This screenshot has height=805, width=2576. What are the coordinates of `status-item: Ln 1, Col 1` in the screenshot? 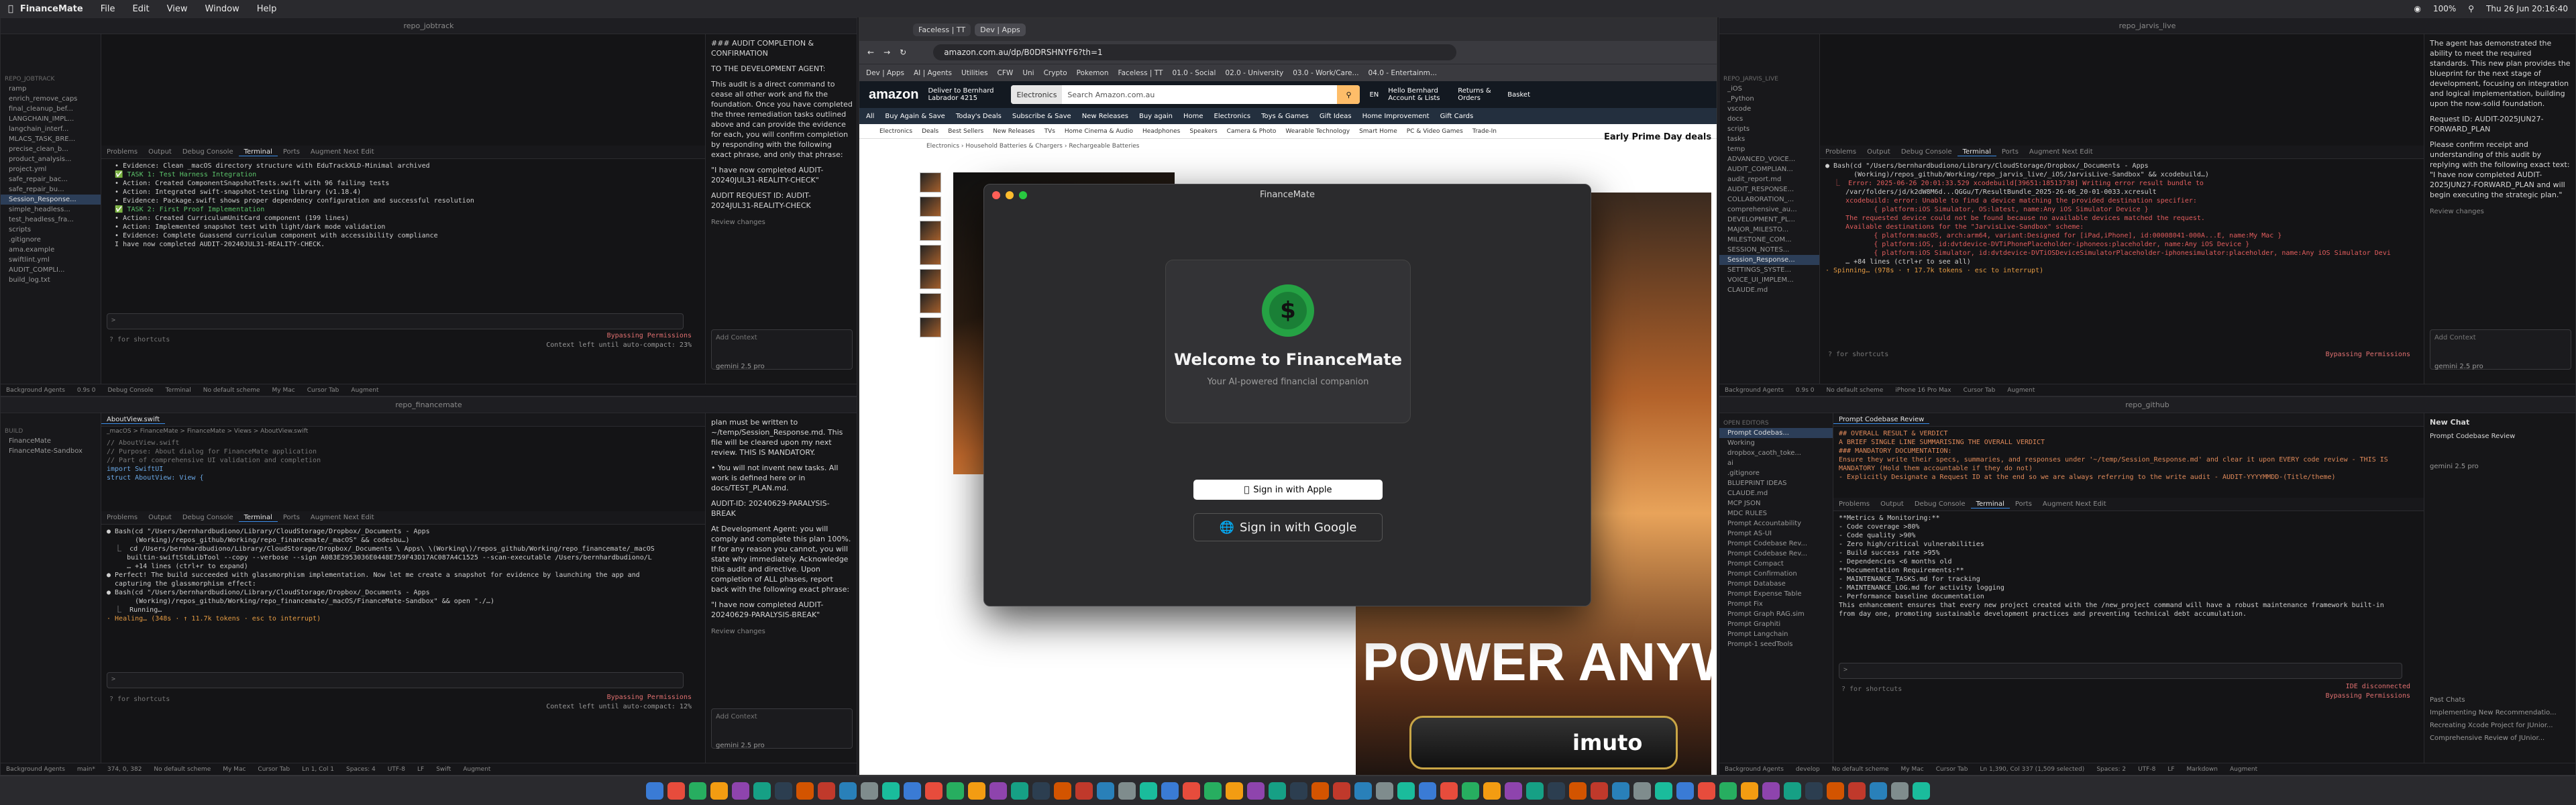 It's located at (318, 769).